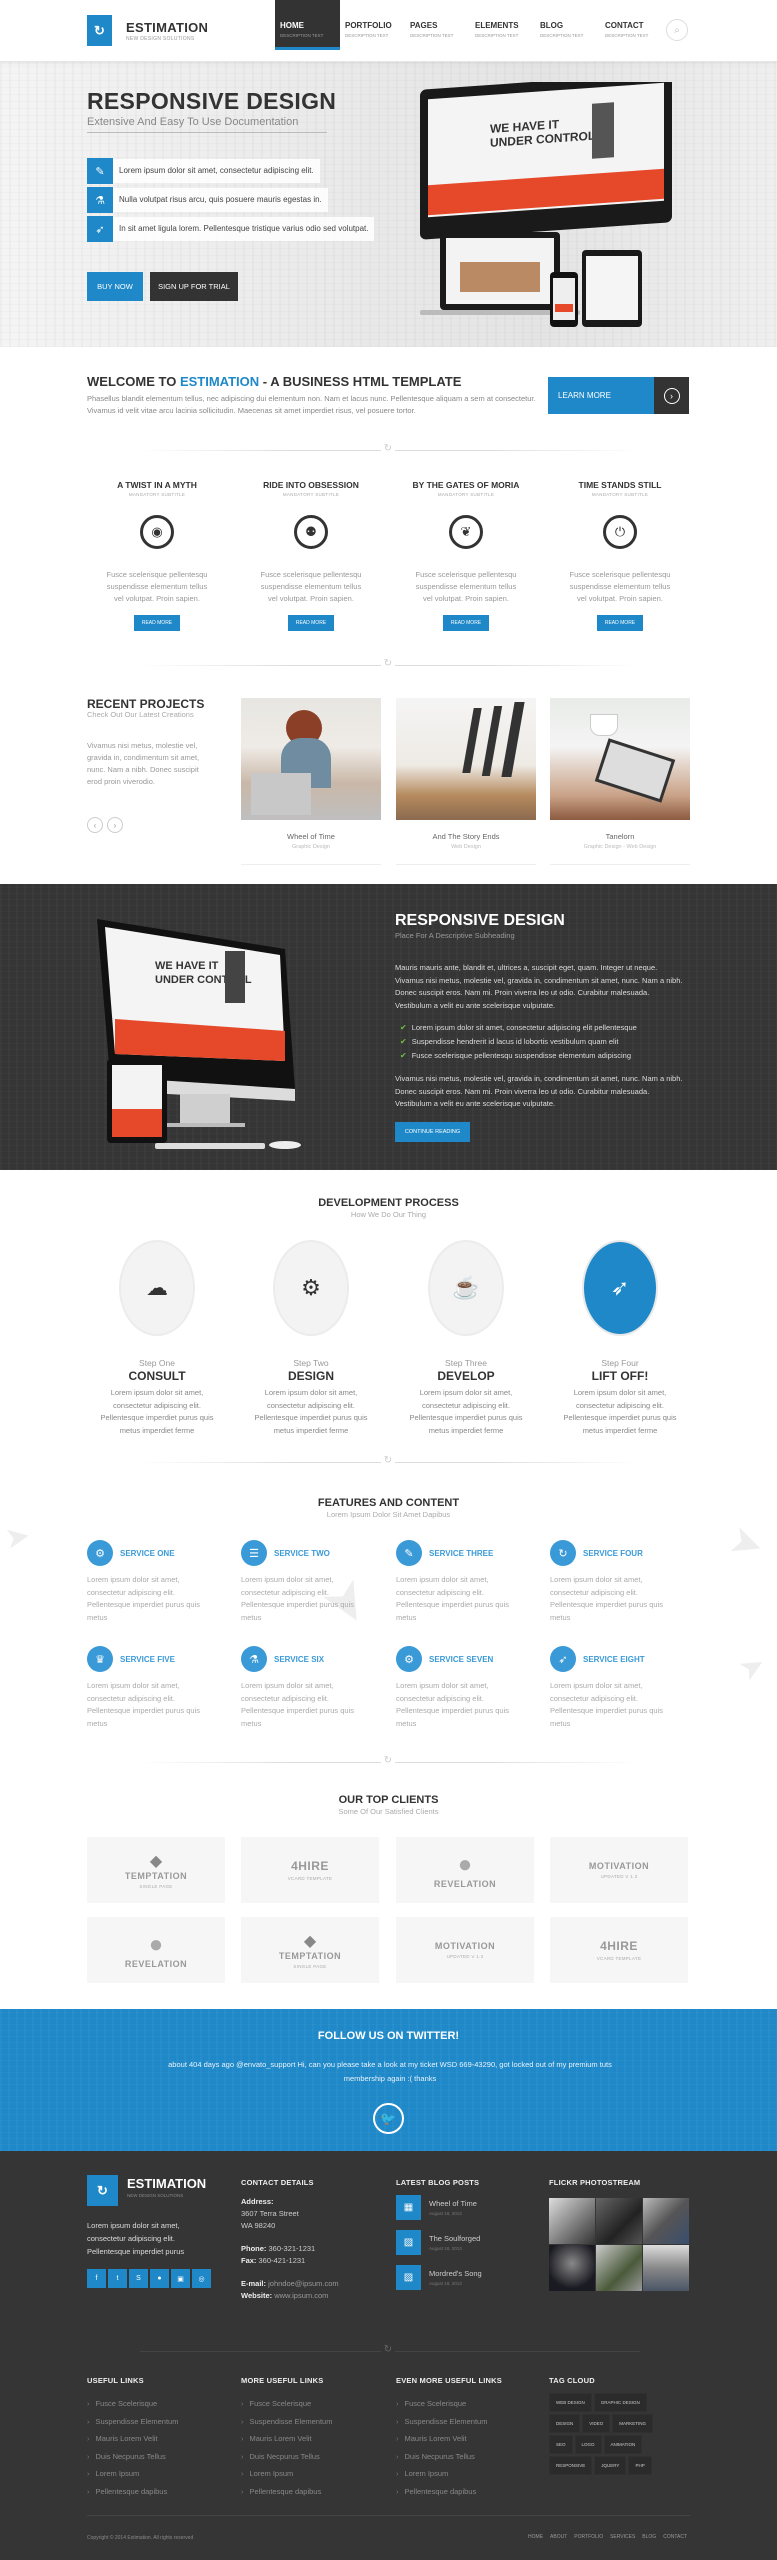  Describe the element at coordinates (303, 2283) in the screenshot. I see `email-link: johndoe@ipsum.com` at that location.